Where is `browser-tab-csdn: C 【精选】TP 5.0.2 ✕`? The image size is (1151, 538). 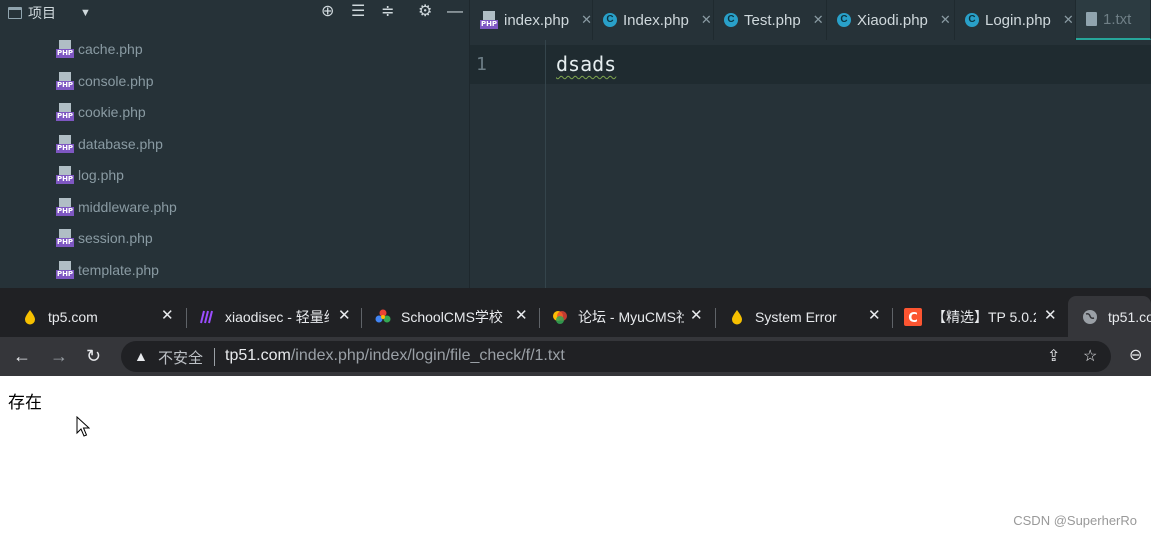
browser-tab-csdn: C 【精选】TP 5.0.2 ✕ is located at coordinates (983, 316).